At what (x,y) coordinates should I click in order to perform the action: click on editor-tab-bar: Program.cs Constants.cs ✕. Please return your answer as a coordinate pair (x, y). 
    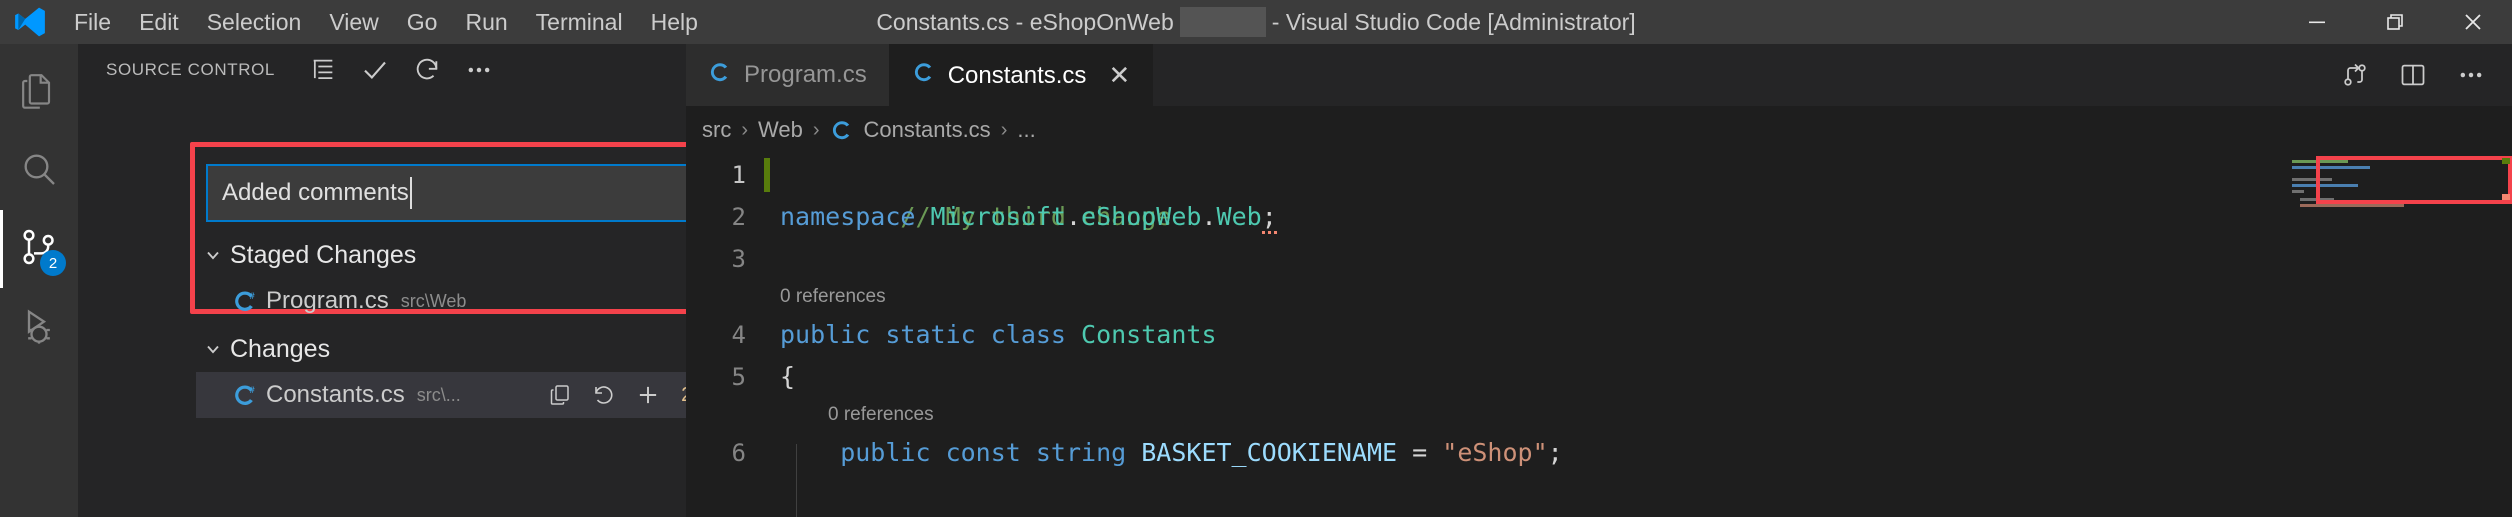
    Looking at the image, I should click on (1599, 75).